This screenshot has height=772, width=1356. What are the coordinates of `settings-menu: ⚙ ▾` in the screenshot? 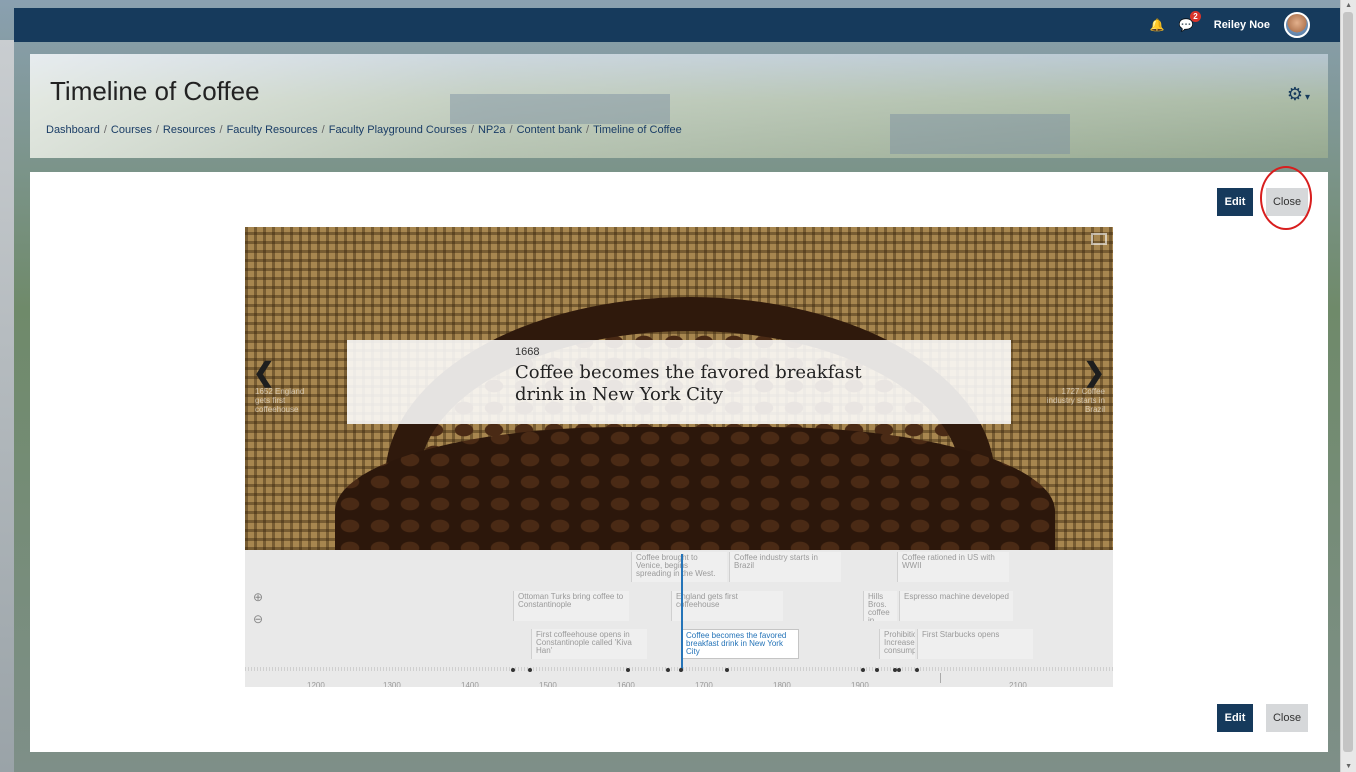 It's located at (1298, 94).